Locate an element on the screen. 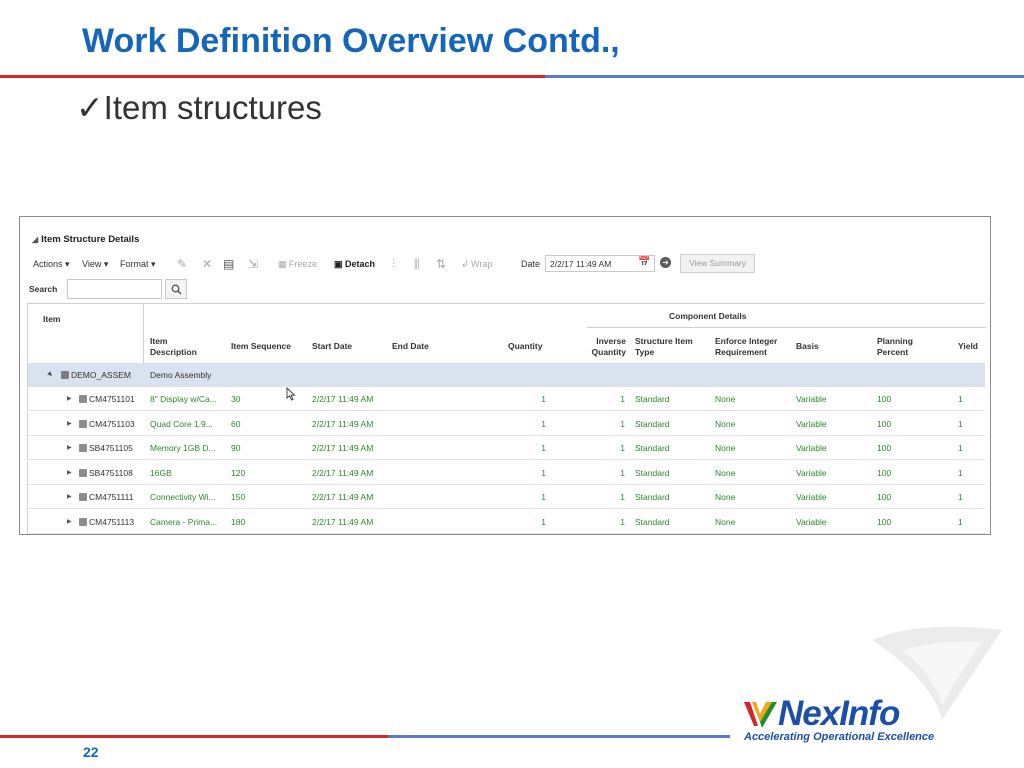  col-structure-item-type: Structure Item Type is located at coordinates (664, 347).